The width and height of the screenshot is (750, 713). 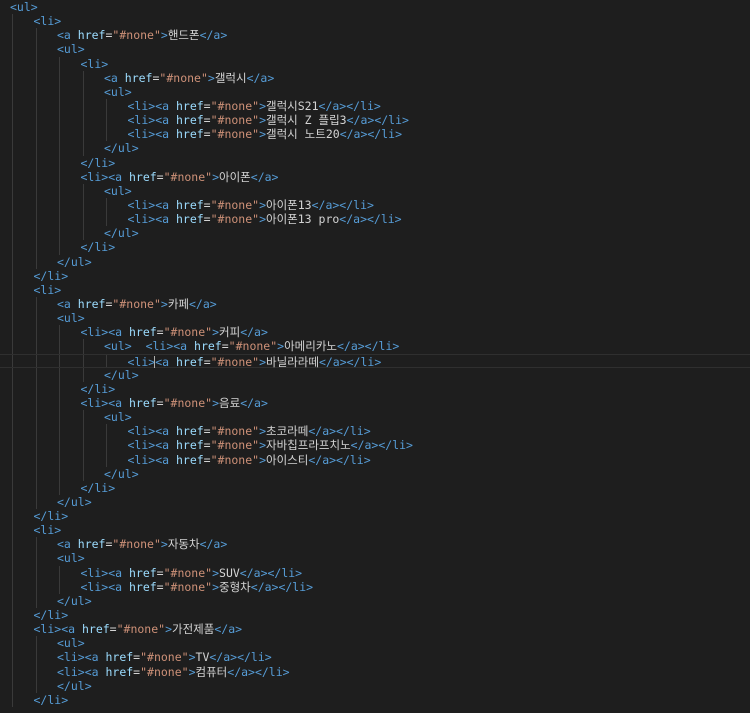 What do you see at coordinates (121, 473) in the screenshot?
I see `token-tag: </ul>` at bounding box center [121, 473].